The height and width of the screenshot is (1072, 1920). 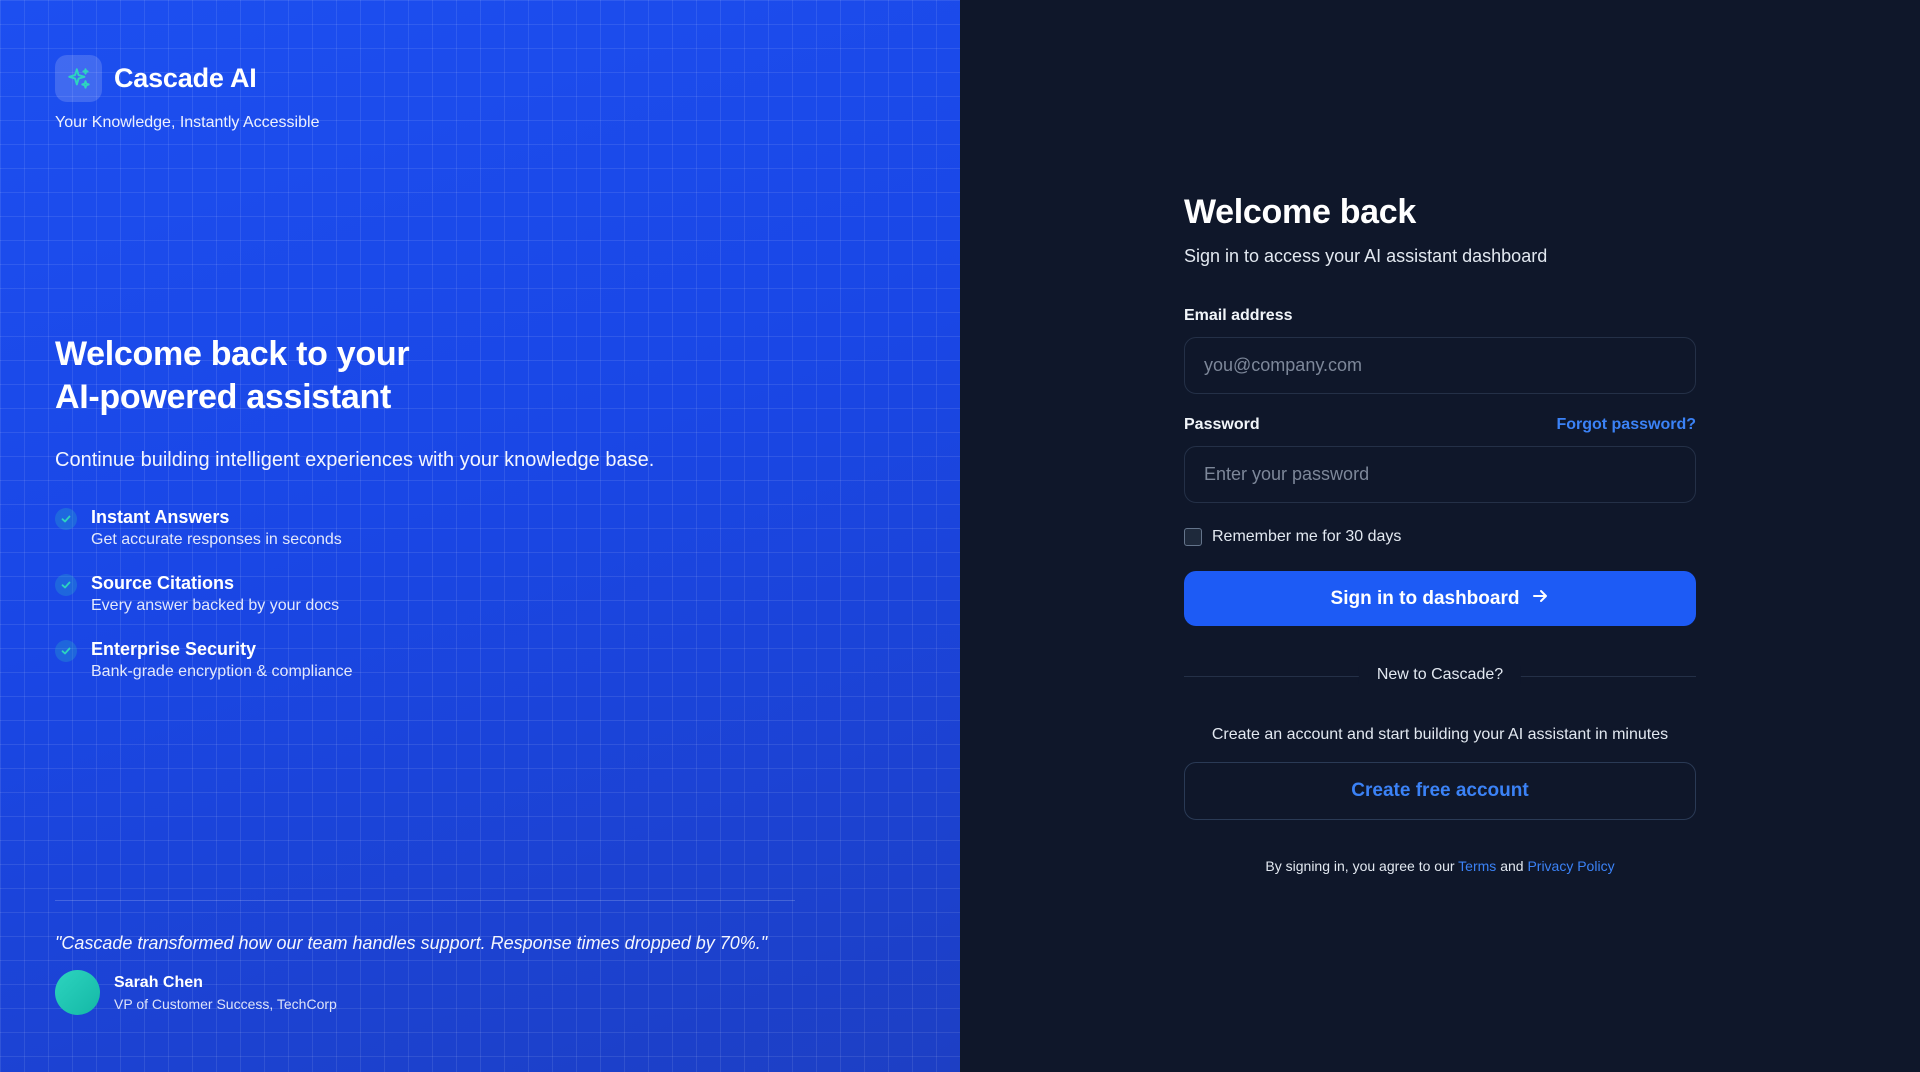 I want to click on author-name: Sarah Chen, so click(x=158, y=982).